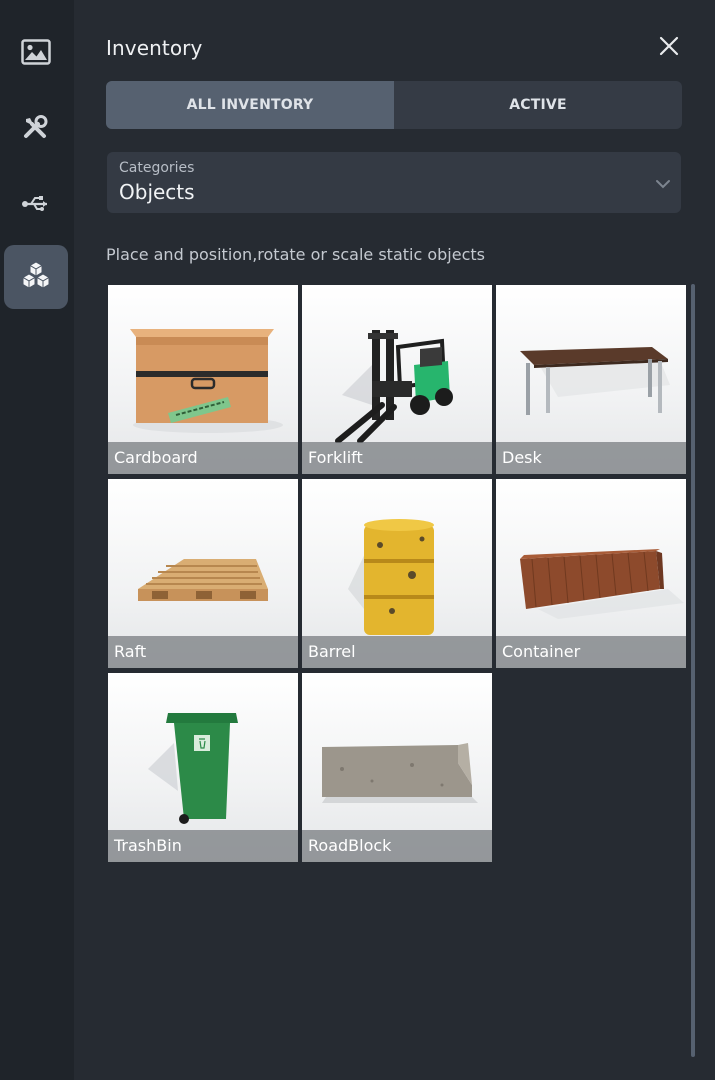 This screenshot has height=1080, width=715. I want to click on desk-image, so click(595, 381).